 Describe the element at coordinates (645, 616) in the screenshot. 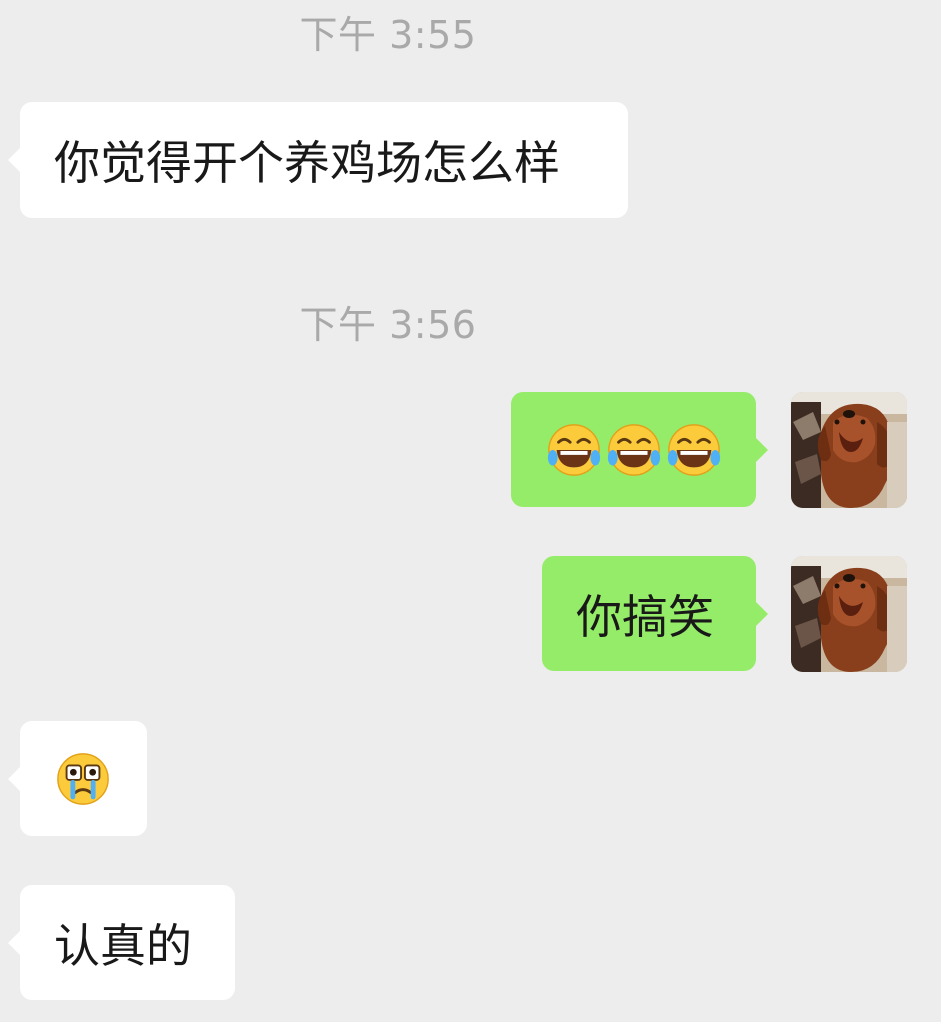

I see `message-text: 你搞笑` at that location.